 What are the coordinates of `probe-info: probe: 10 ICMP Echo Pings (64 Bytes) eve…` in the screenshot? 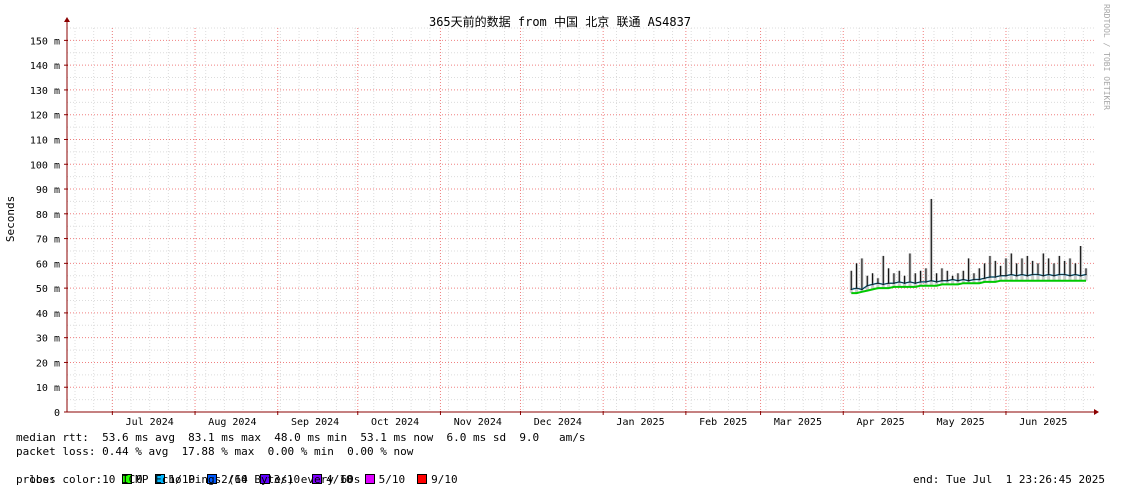 It's located at (188, 479).